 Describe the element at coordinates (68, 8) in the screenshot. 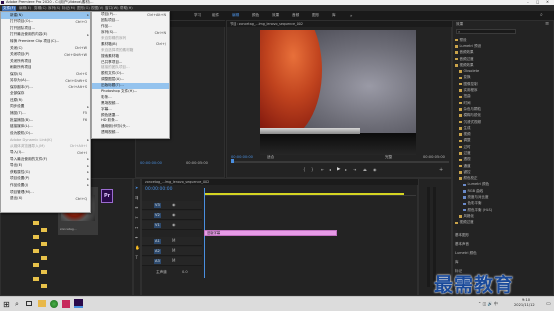

I see `menu-marker: 标记(M)` at that location.